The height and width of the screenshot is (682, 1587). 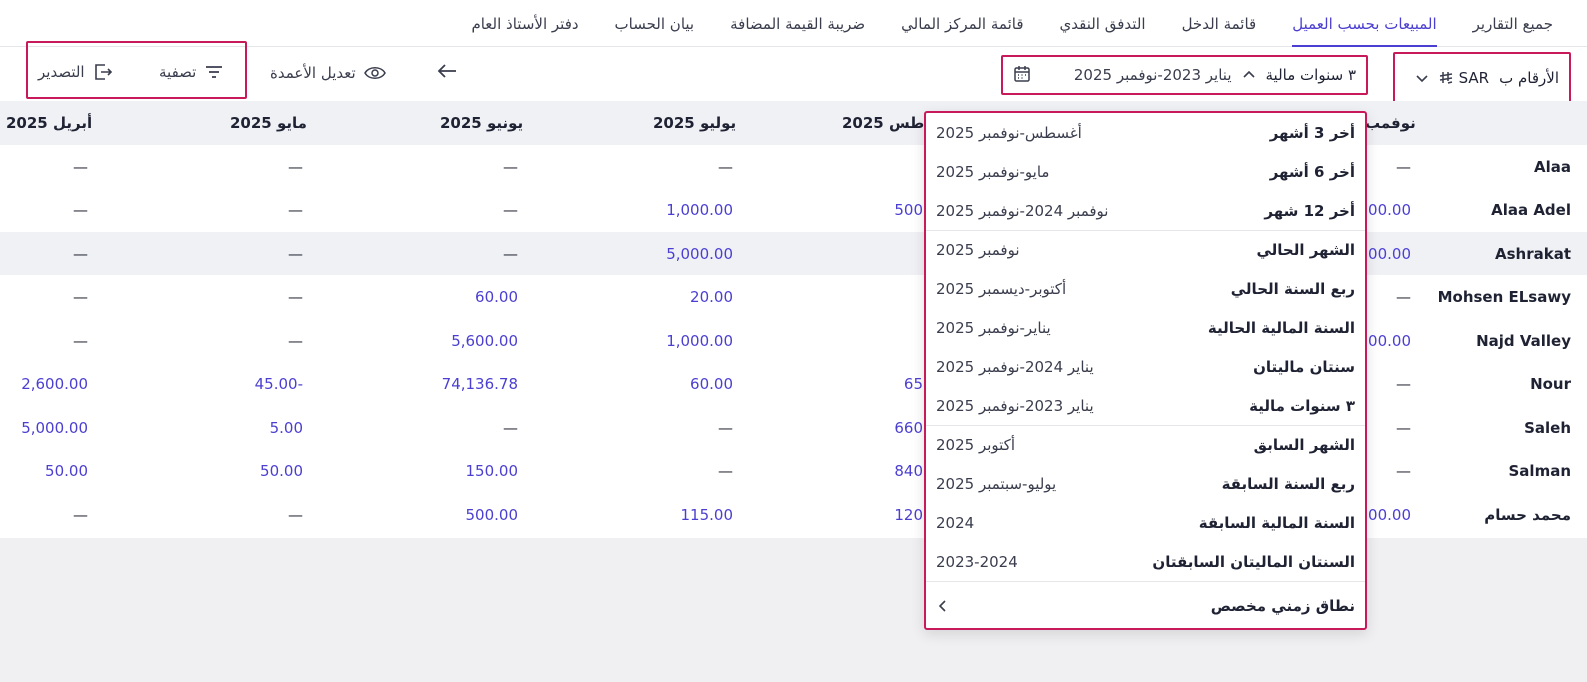 I want to click on date-option: السنة المالية السابقة 2024, so click(x=1145, y=522).